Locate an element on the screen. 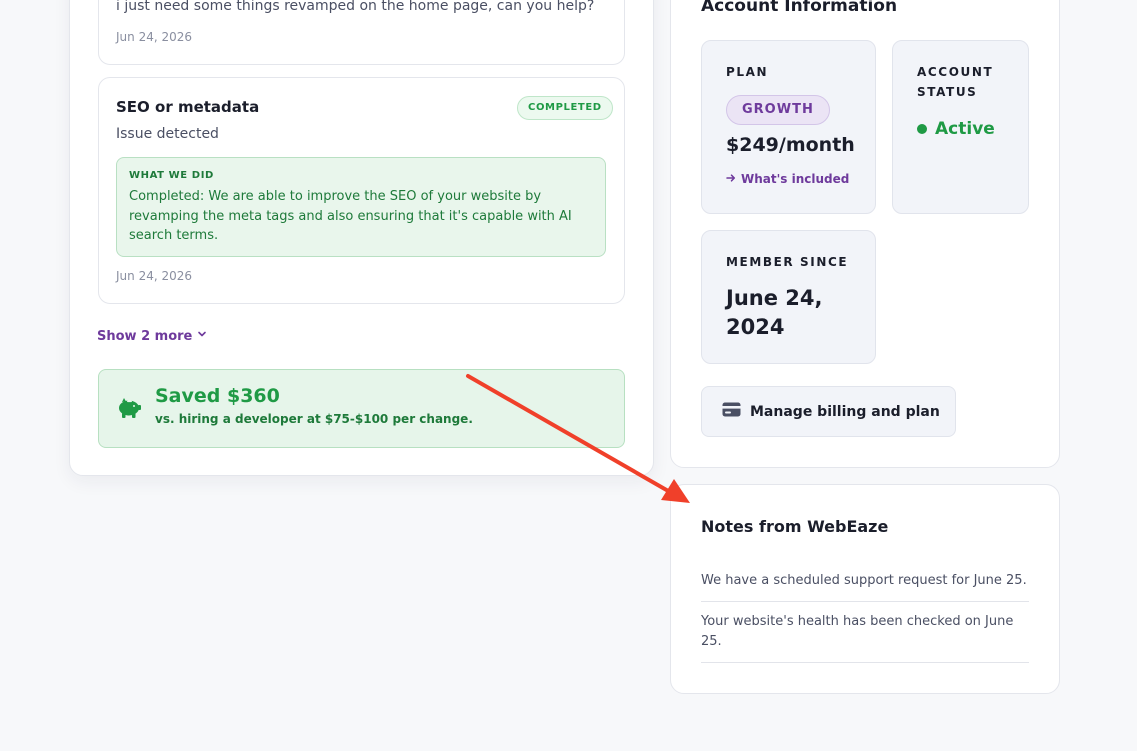 This screenshot has height=751, width=1137. annotation-arrow-icon is located at coordinates (578, 438).